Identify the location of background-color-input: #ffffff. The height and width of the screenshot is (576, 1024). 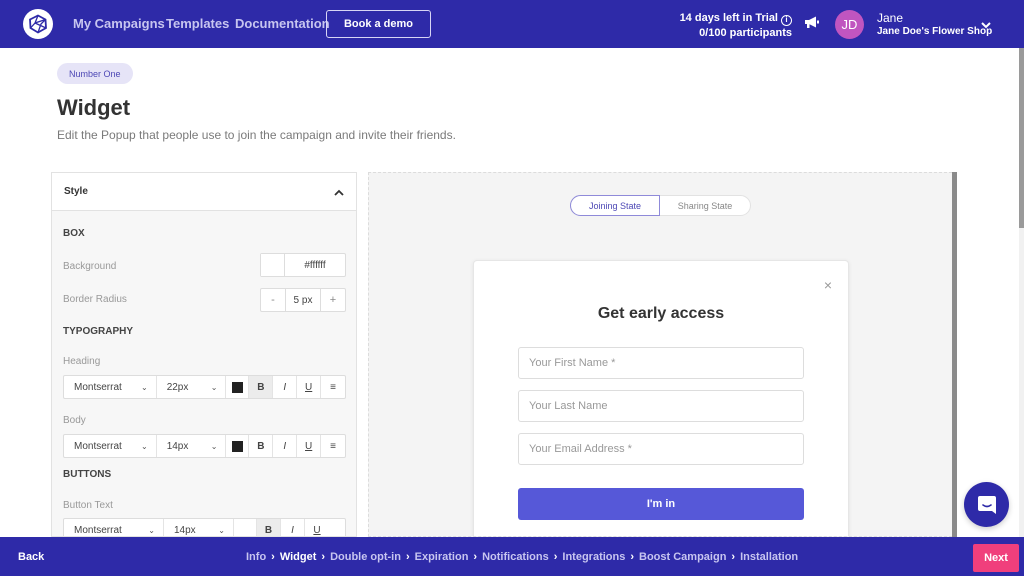
(303, 265).